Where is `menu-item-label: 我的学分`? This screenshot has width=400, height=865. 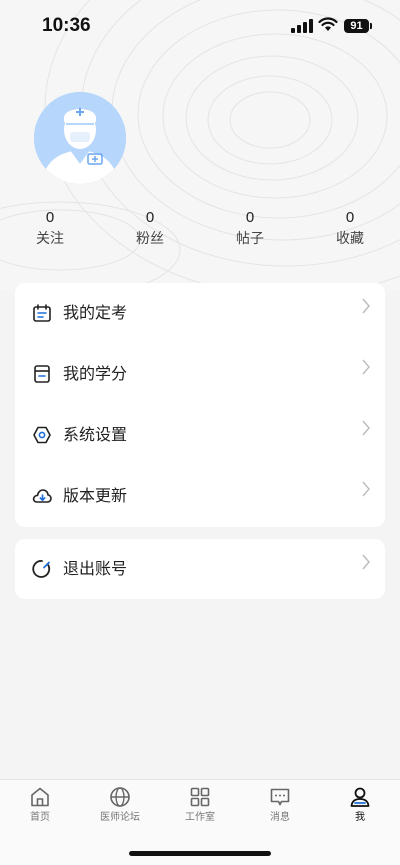 menu-item-label: 我的学分 is located at coordinates (95, 373).